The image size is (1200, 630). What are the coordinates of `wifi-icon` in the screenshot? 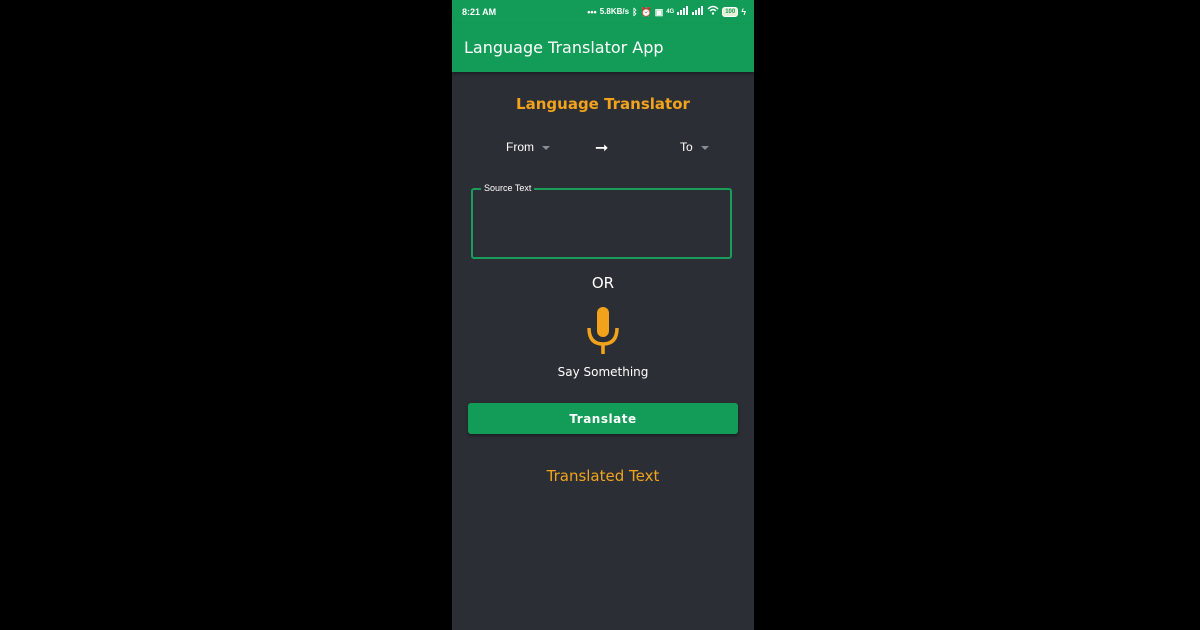 It's located at (713, 11).